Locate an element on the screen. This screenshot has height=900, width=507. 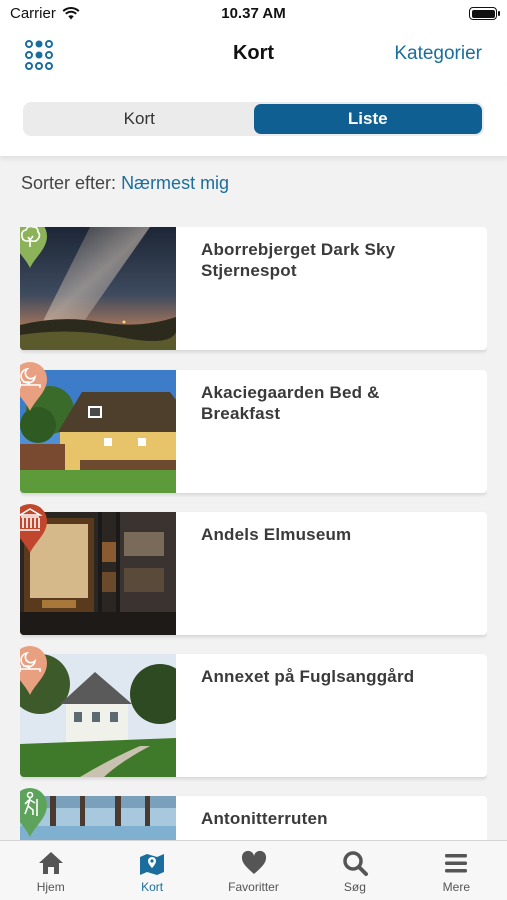
tab-bar: Hjem Kort Favoritter Søg Mere is located at coordinates (253, 870).